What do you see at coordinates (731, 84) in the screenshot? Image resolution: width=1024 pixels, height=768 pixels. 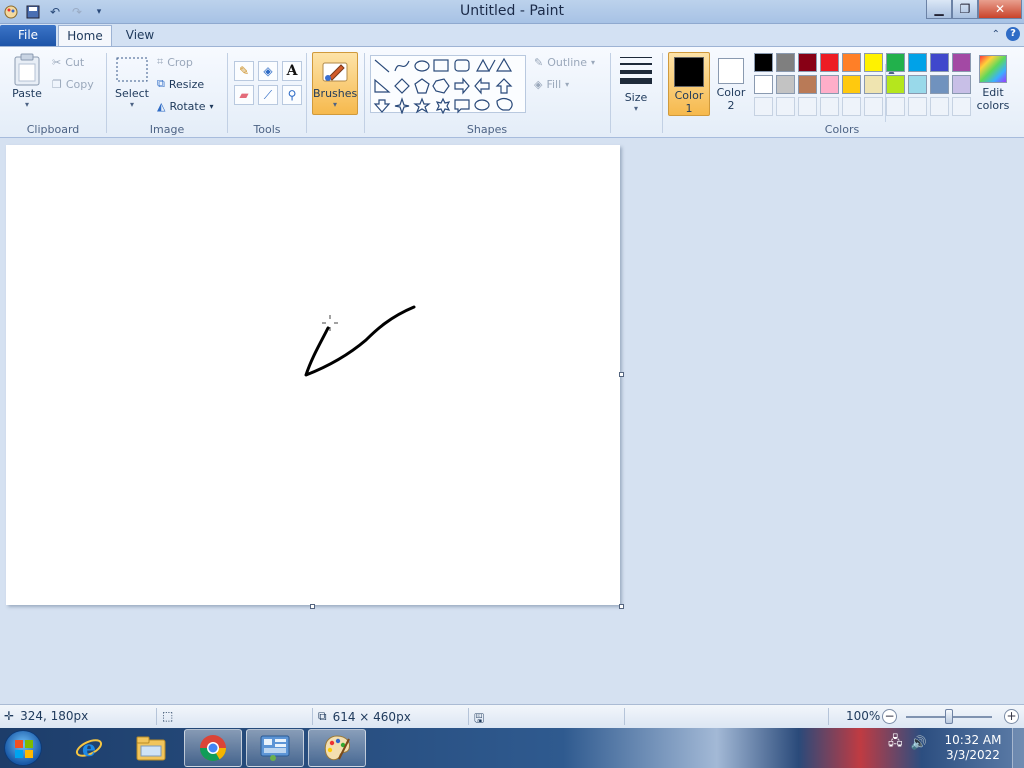 I see `color2-button: Color 2` at bounding box center [731, 84].